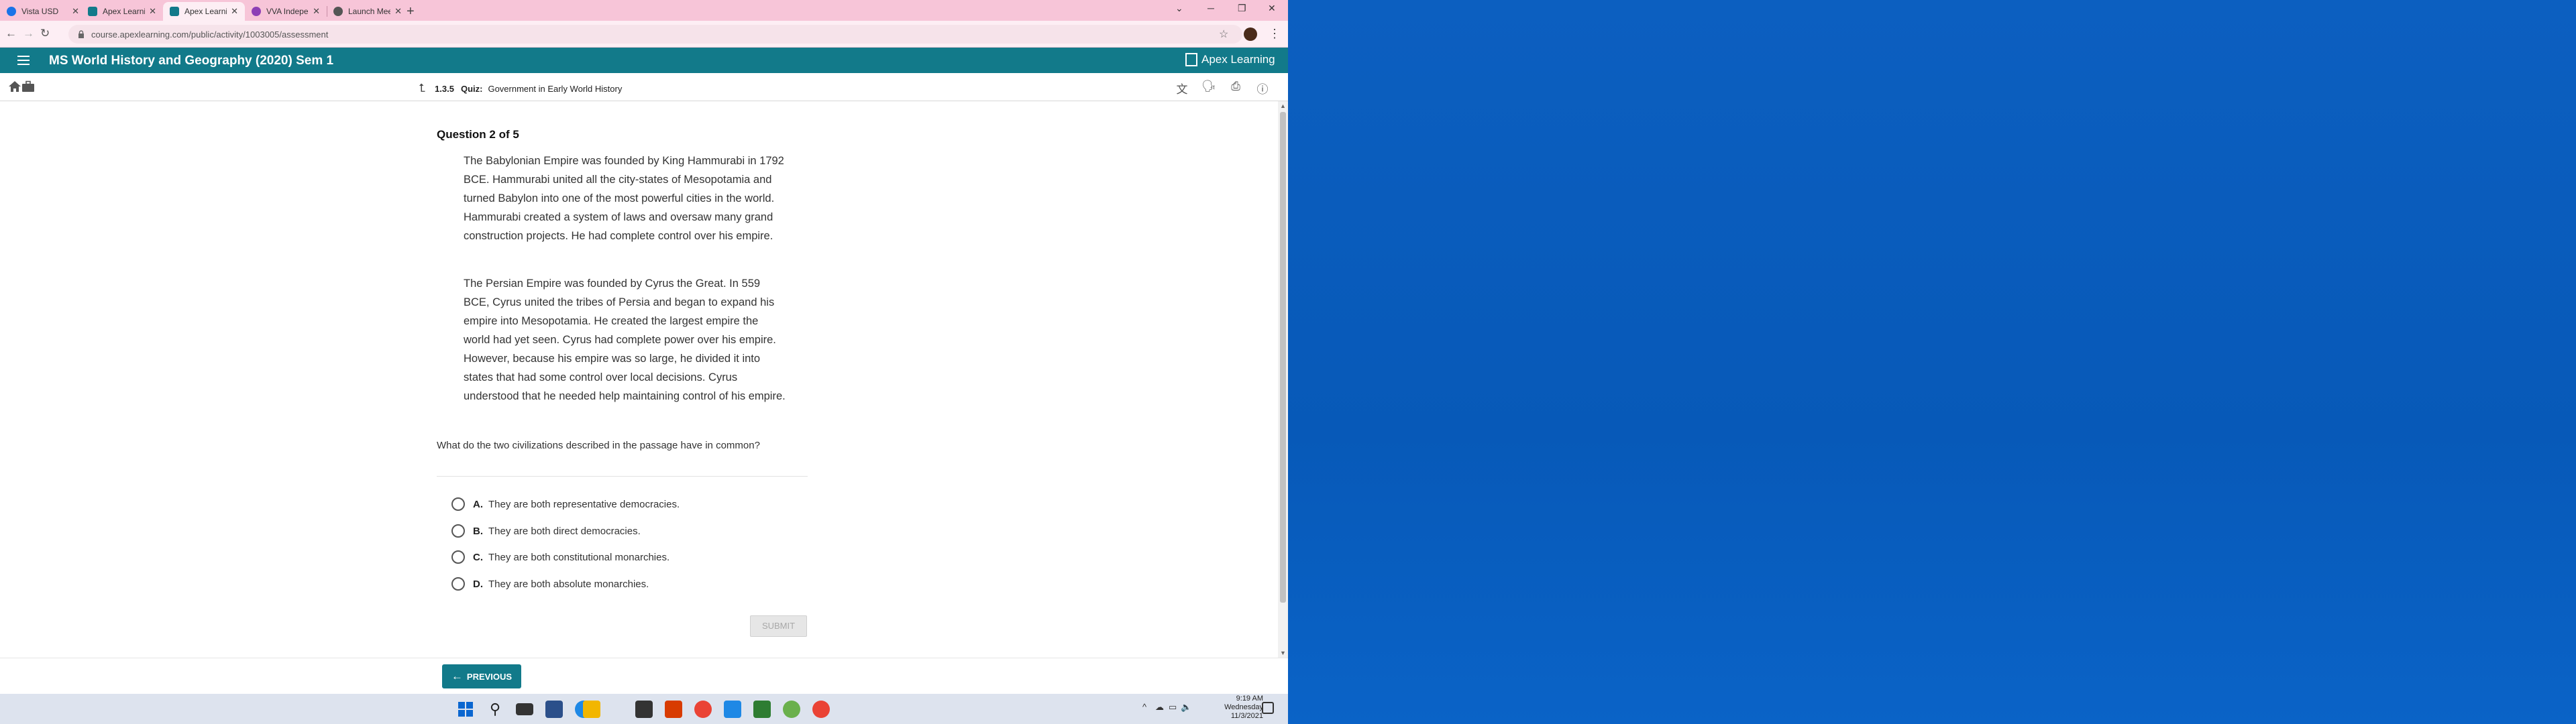 The height and width of the screenshot is (724, 2576). I want to click on back-arrow-icon: ←, so click(11, 33).